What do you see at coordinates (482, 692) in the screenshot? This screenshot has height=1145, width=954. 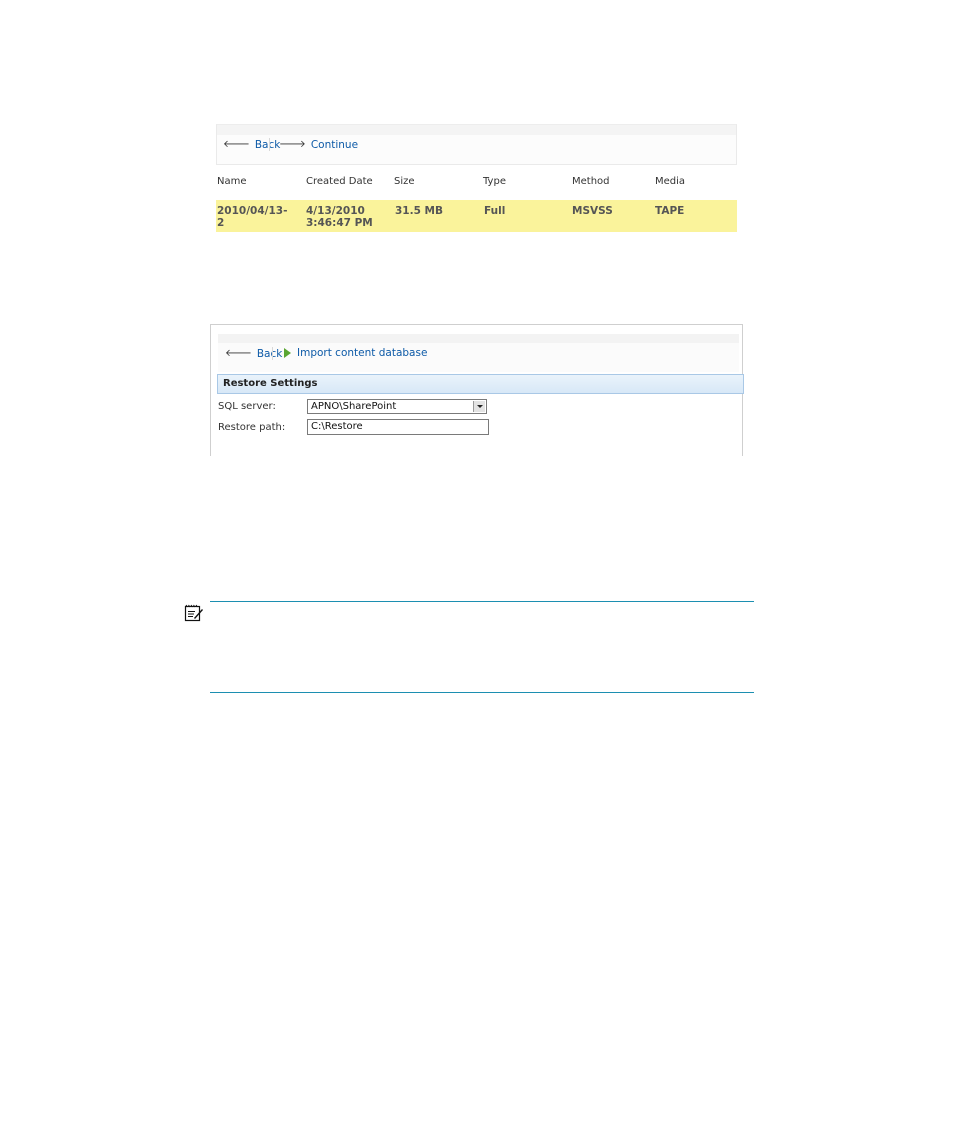 I see `note-bottom-rule` at bounding box center [482, 692].